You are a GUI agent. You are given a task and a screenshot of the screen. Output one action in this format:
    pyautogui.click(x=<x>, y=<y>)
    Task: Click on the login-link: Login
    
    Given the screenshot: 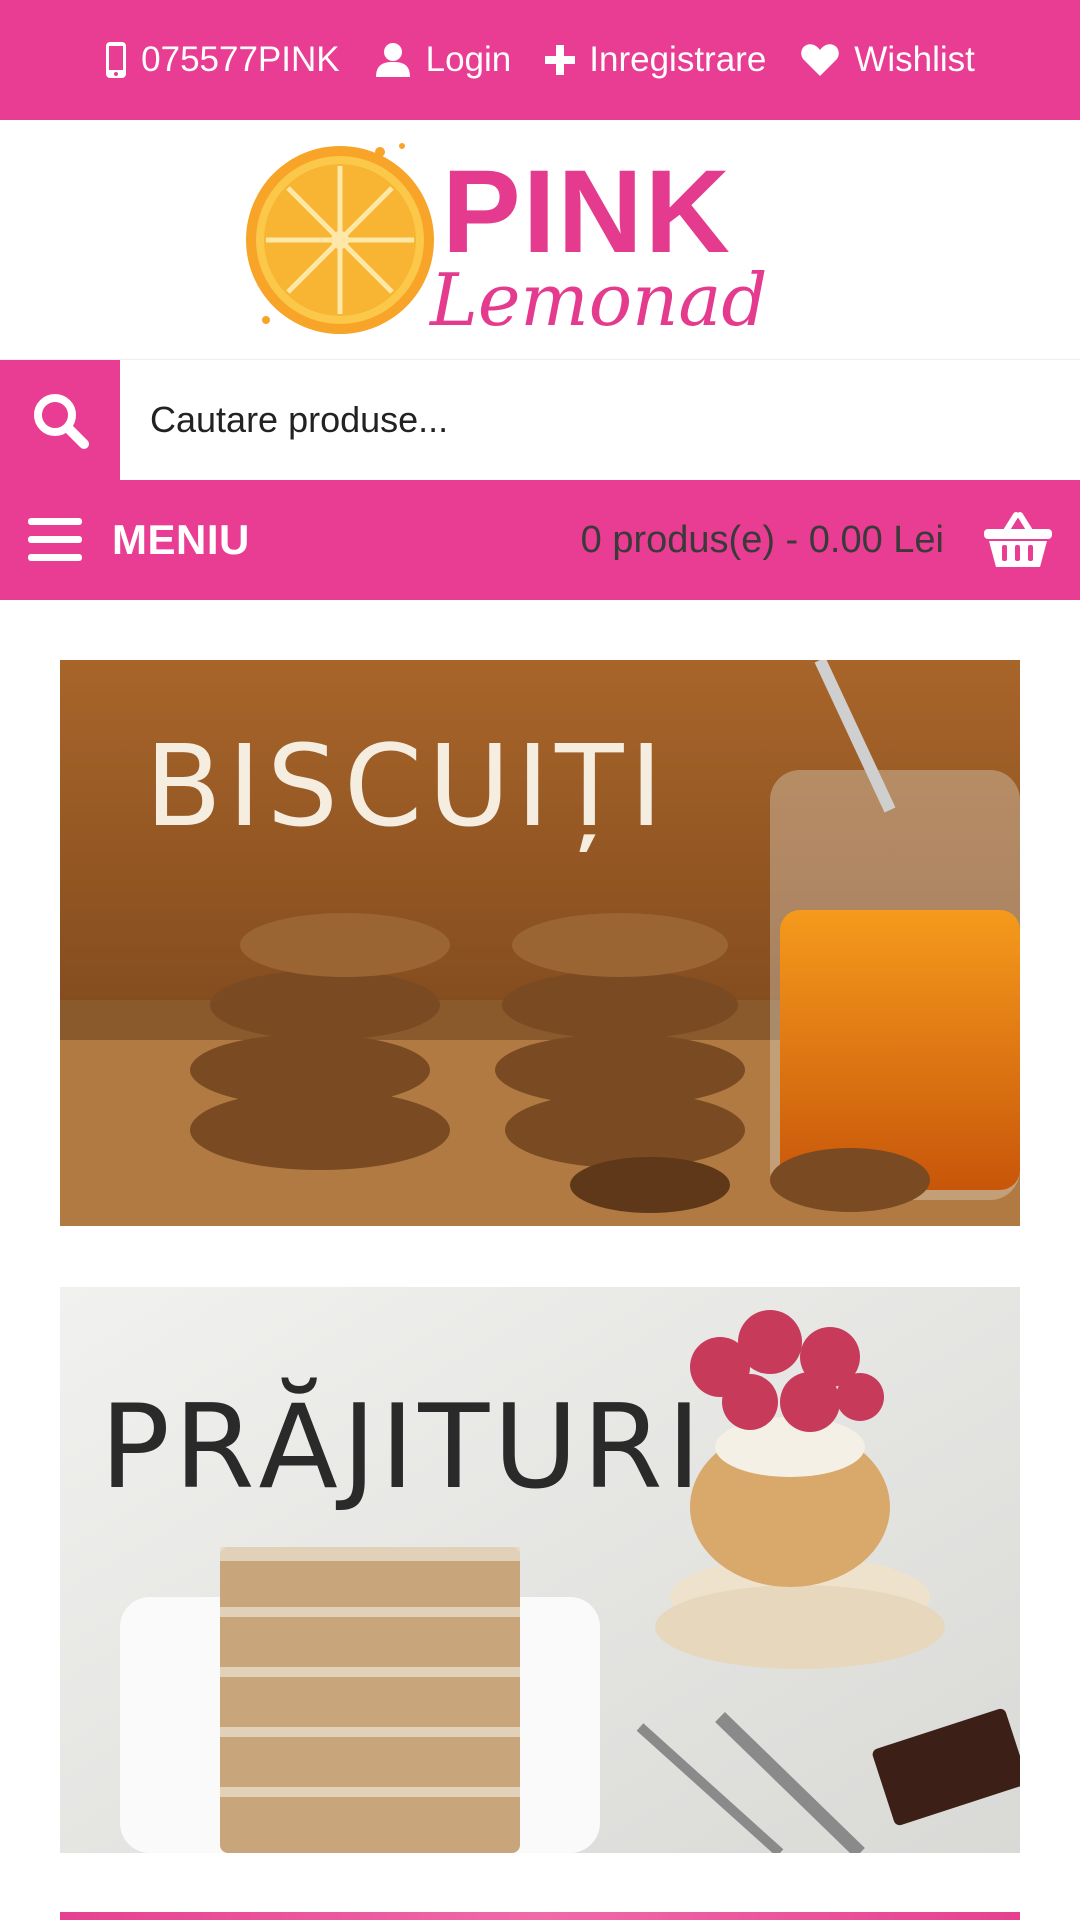 What is the action you would take?
    pyautogui.click(x=443, y=60)
    